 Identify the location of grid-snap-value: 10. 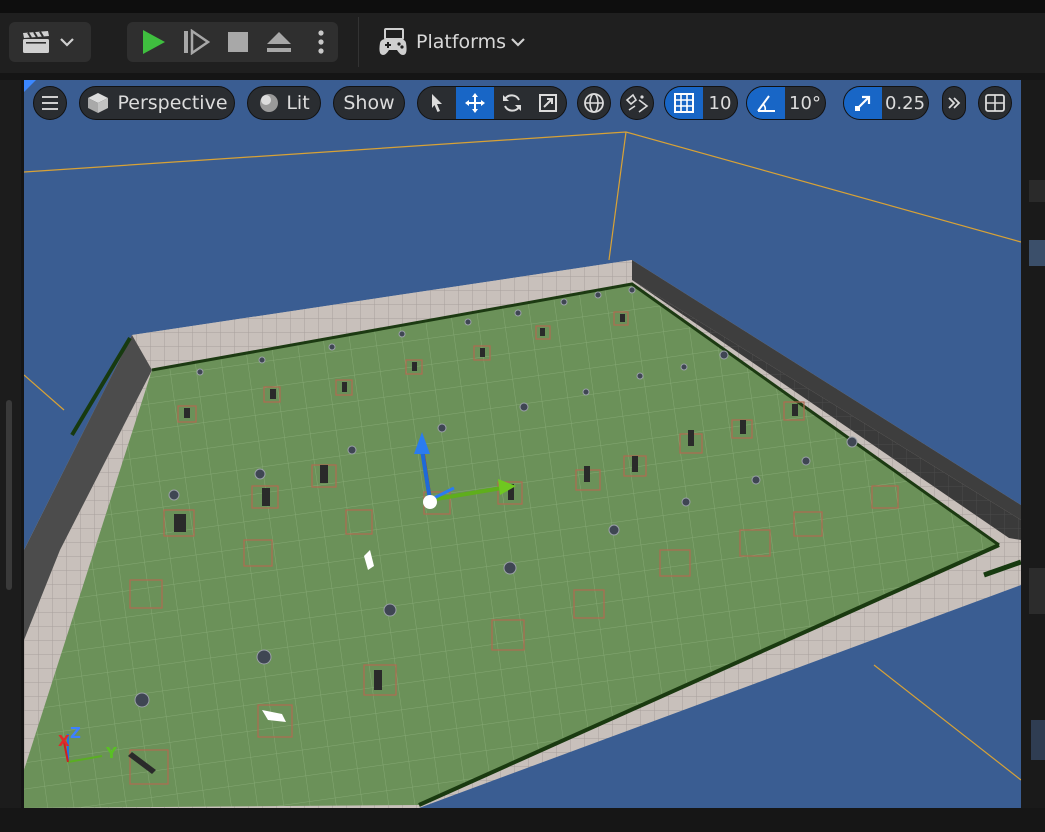
(720, 103).